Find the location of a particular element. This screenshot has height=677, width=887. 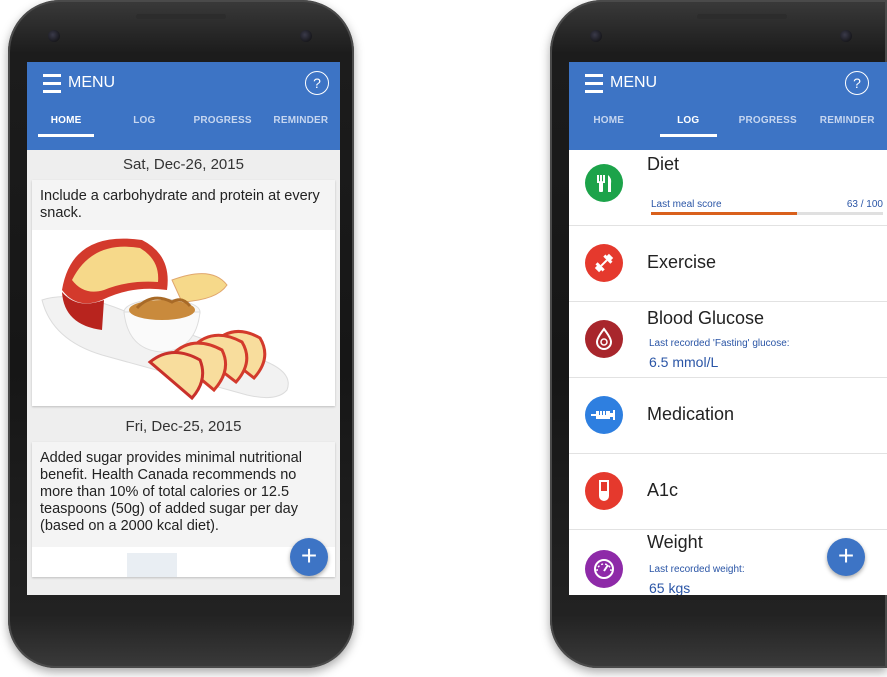

log-value: 65 kgs is located at coordinates (670, 587).